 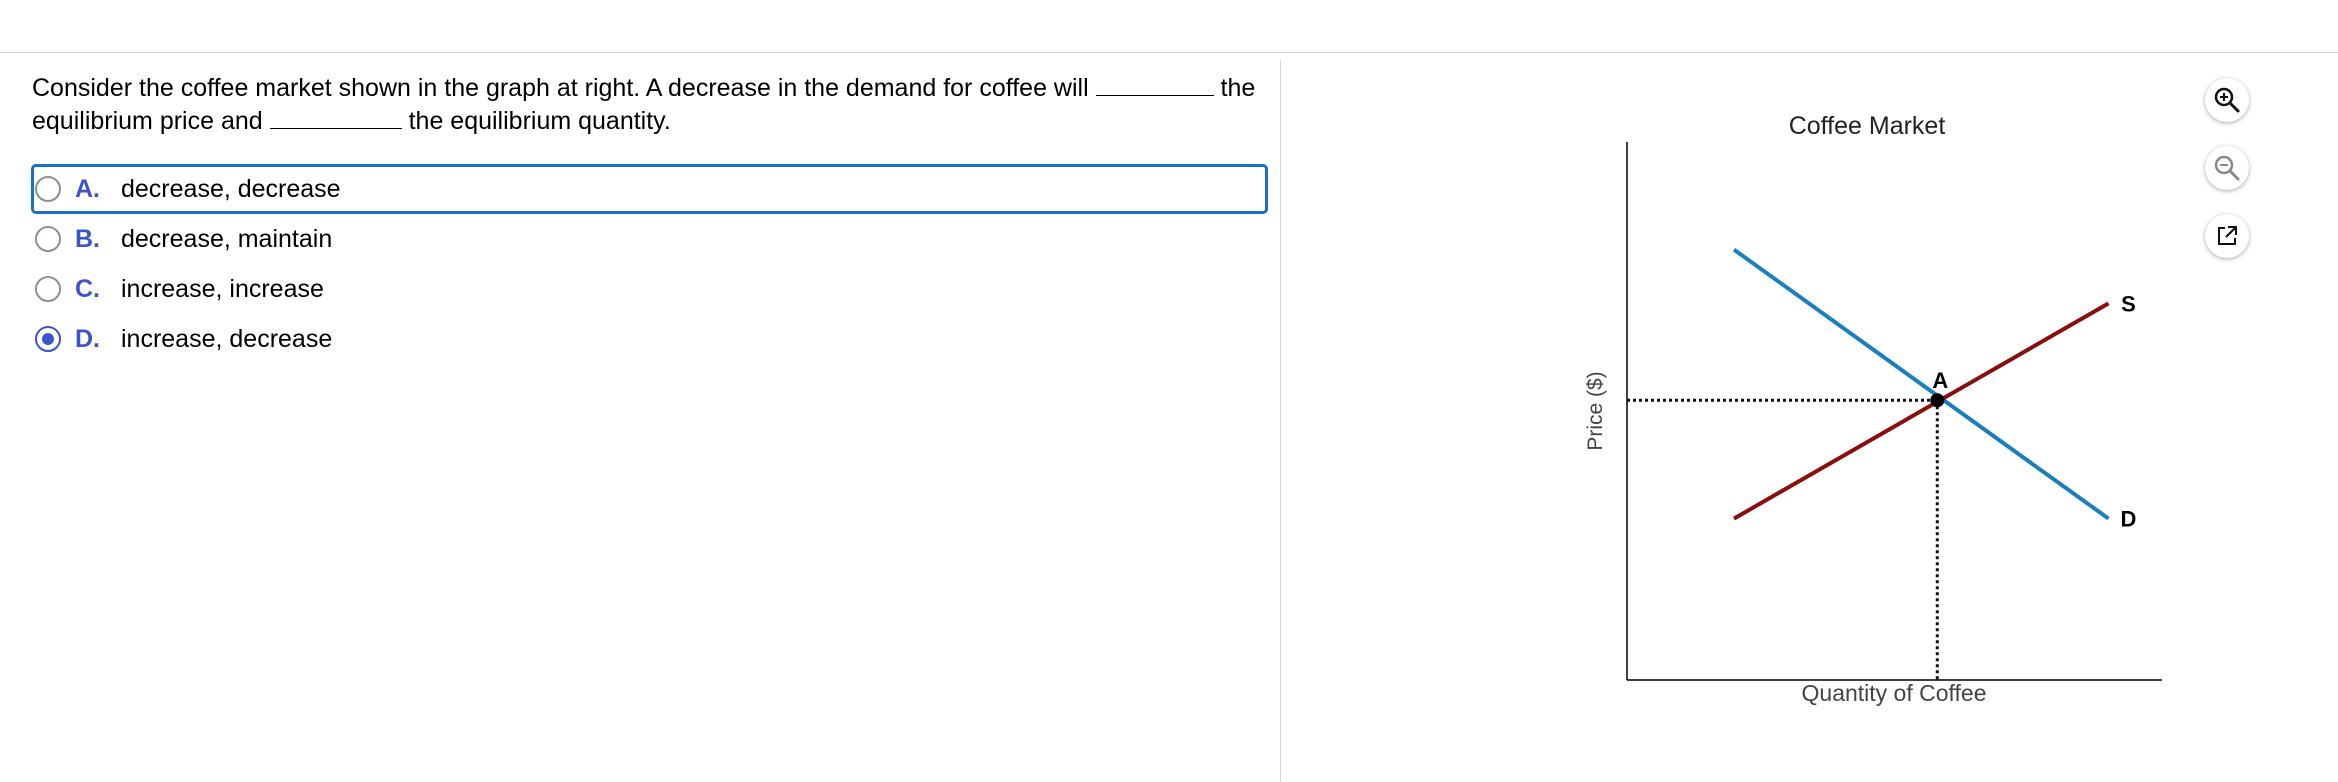 What do you see at coordinates (650, 339) in the screenshot?
I see `option-d: D. increase, decrease` at bounding box center [650, 339].